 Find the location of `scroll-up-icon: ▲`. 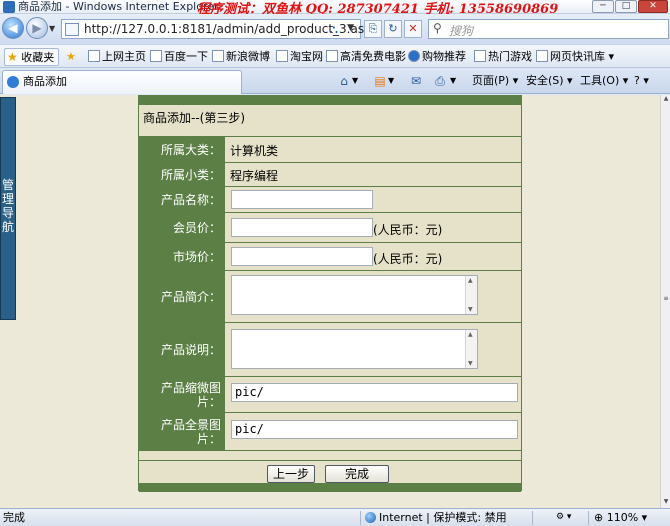

scroll-up-icon: ▲ is located at coordinates (665, 100).